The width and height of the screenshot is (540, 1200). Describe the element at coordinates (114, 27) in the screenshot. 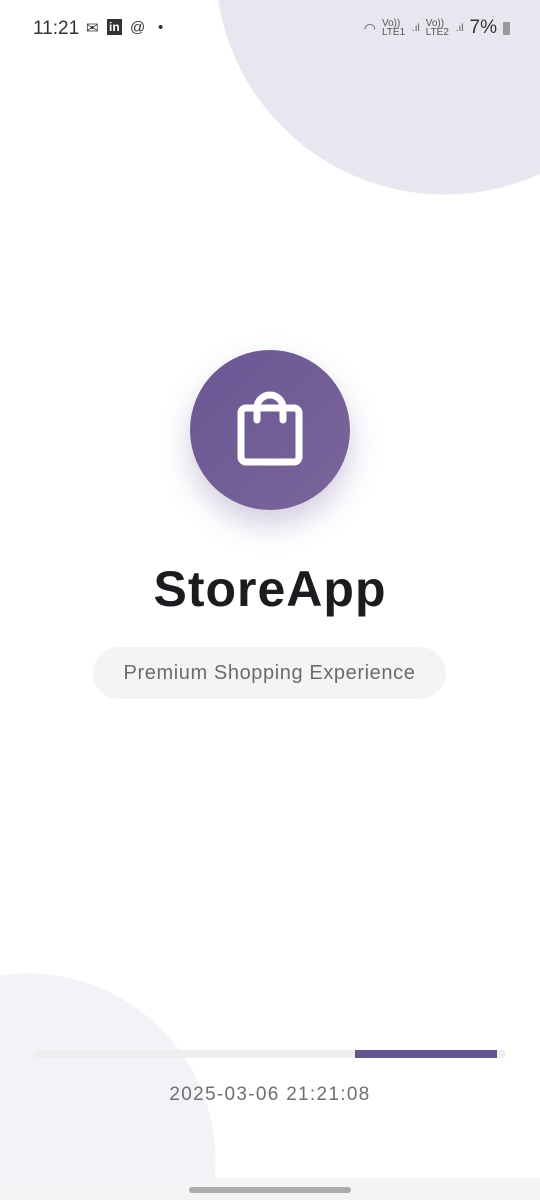

I see `linkedin-icon: in` at that location.